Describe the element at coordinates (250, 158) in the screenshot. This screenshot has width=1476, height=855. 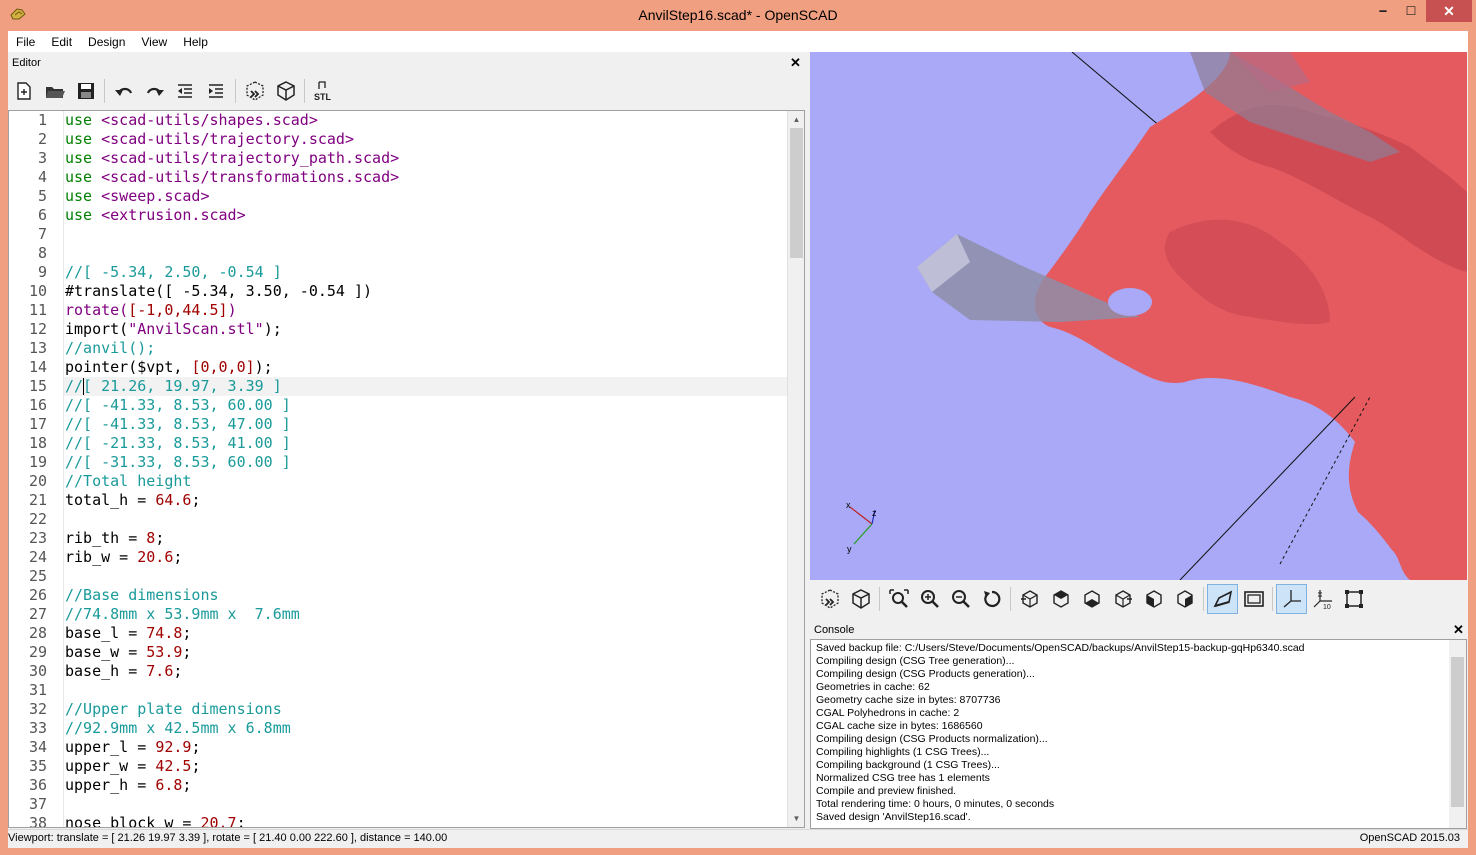
I see `code-token: <scad-utils/trajectory_path.scad>` at that location.